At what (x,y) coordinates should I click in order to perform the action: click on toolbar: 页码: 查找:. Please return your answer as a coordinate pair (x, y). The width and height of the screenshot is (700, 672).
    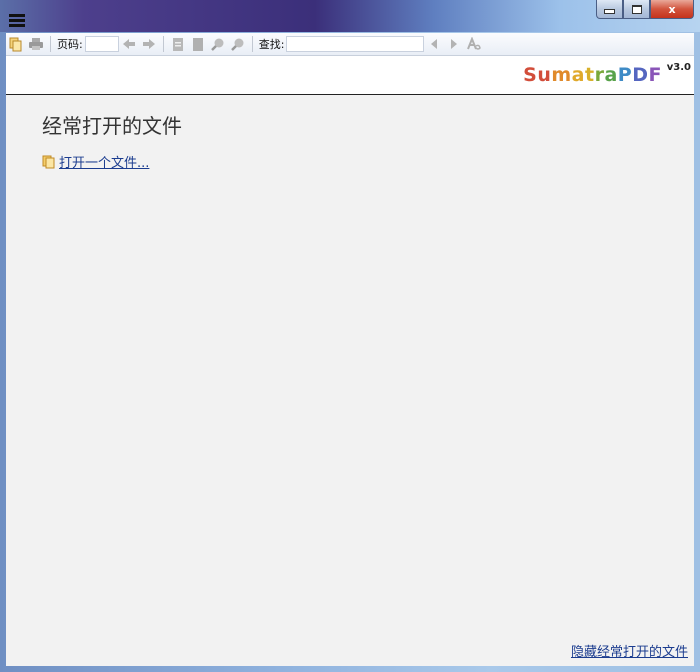
    Looking at the image, I should click on (350, 44).